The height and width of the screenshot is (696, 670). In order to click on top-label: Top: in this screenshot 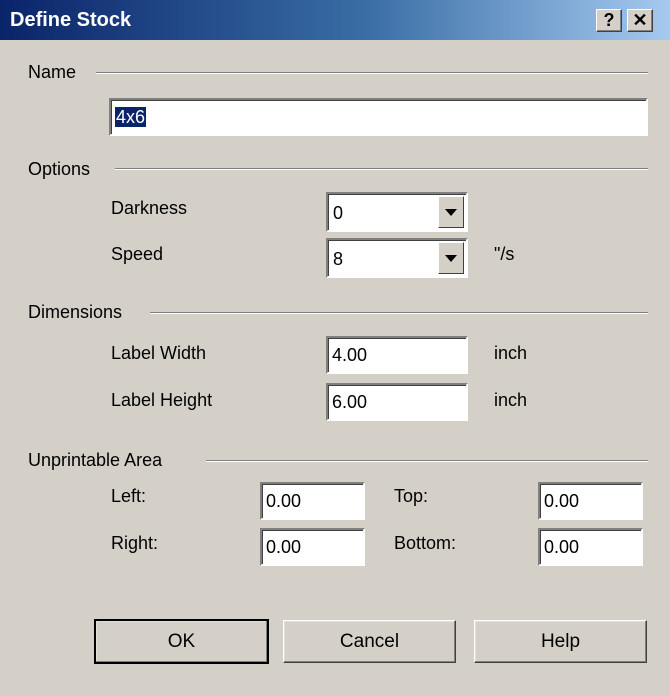, I will do `click(411, 496)`.